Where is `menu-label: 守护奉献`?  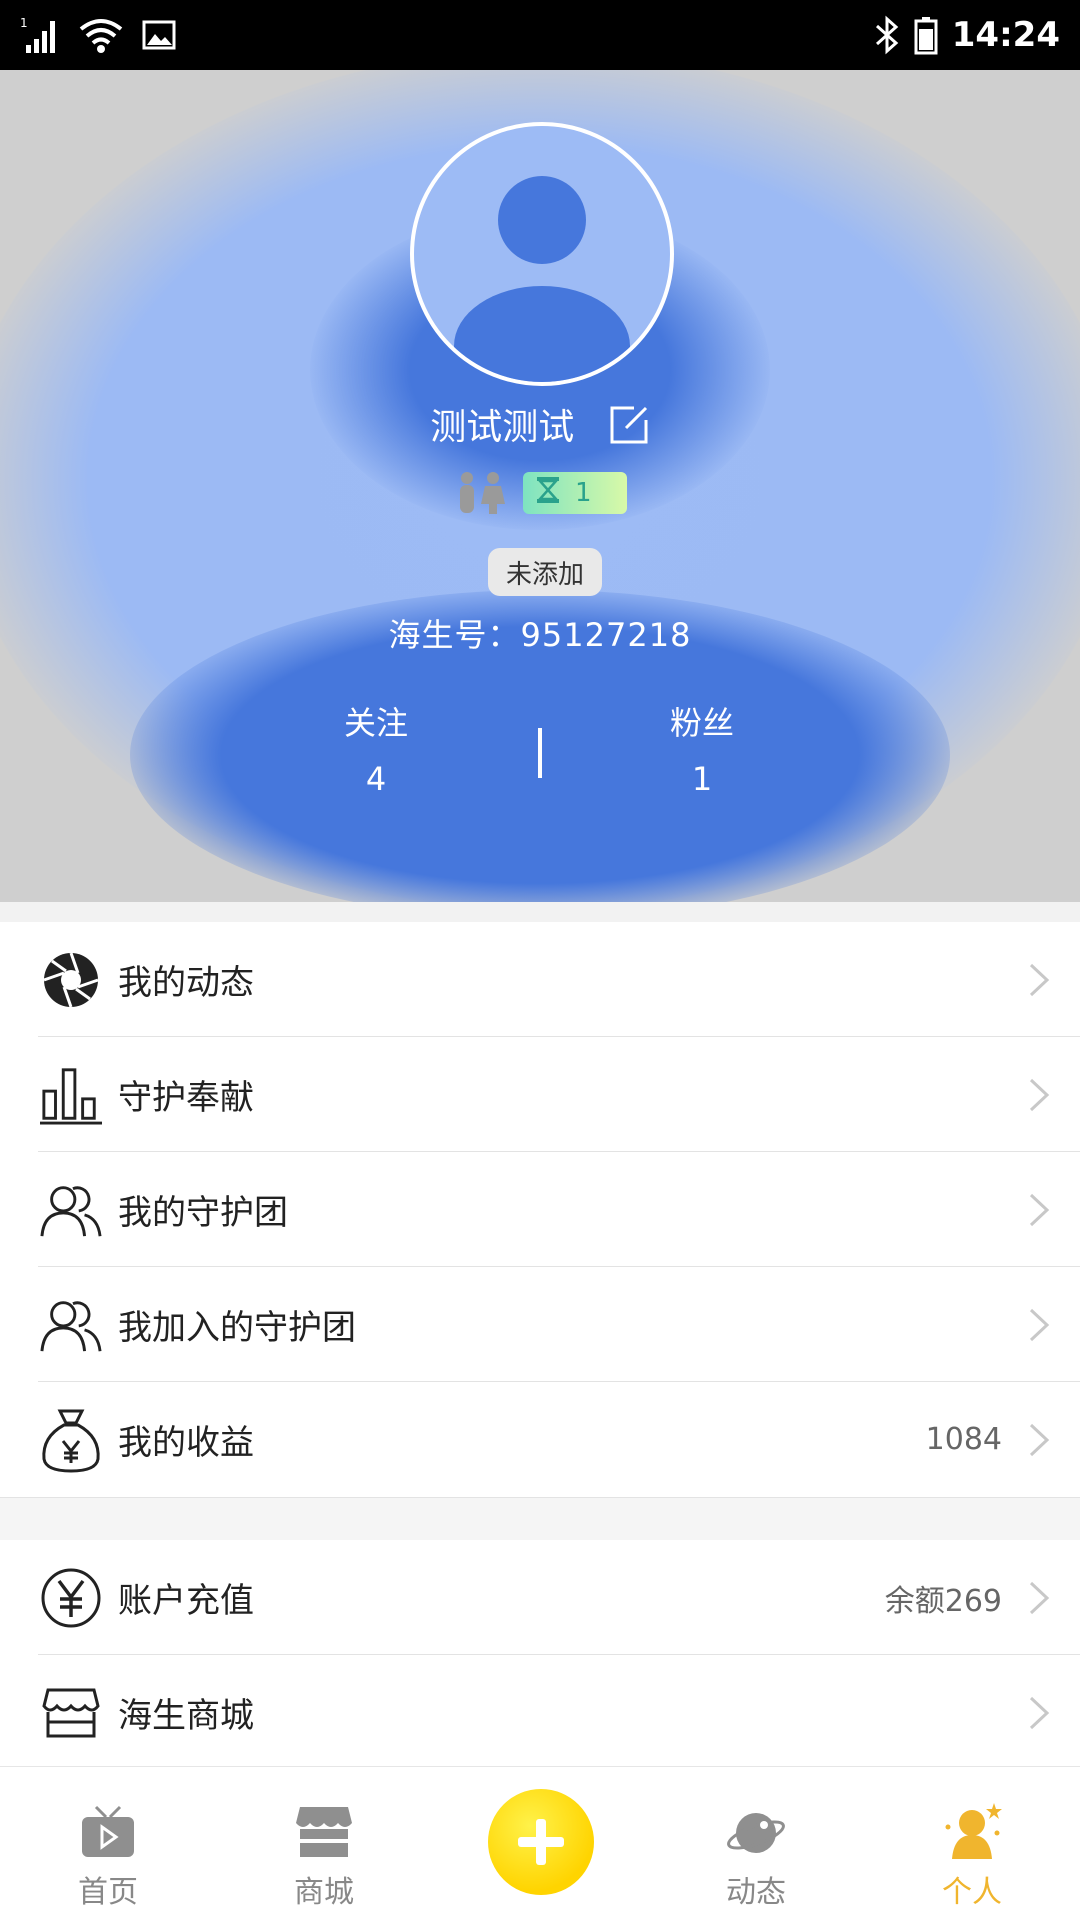 menu-label: 守护奉献 is located at coordinates (186, 1098).